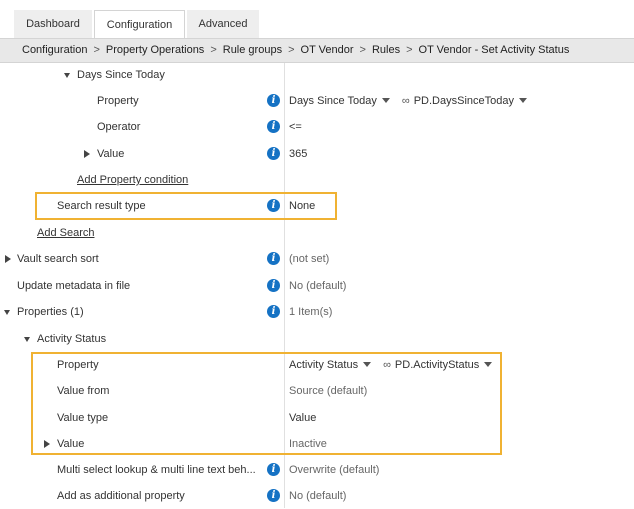  Describe the element at coordinates (72, 339) in the screenshot. I see `row-label: Activity Status` at that location.